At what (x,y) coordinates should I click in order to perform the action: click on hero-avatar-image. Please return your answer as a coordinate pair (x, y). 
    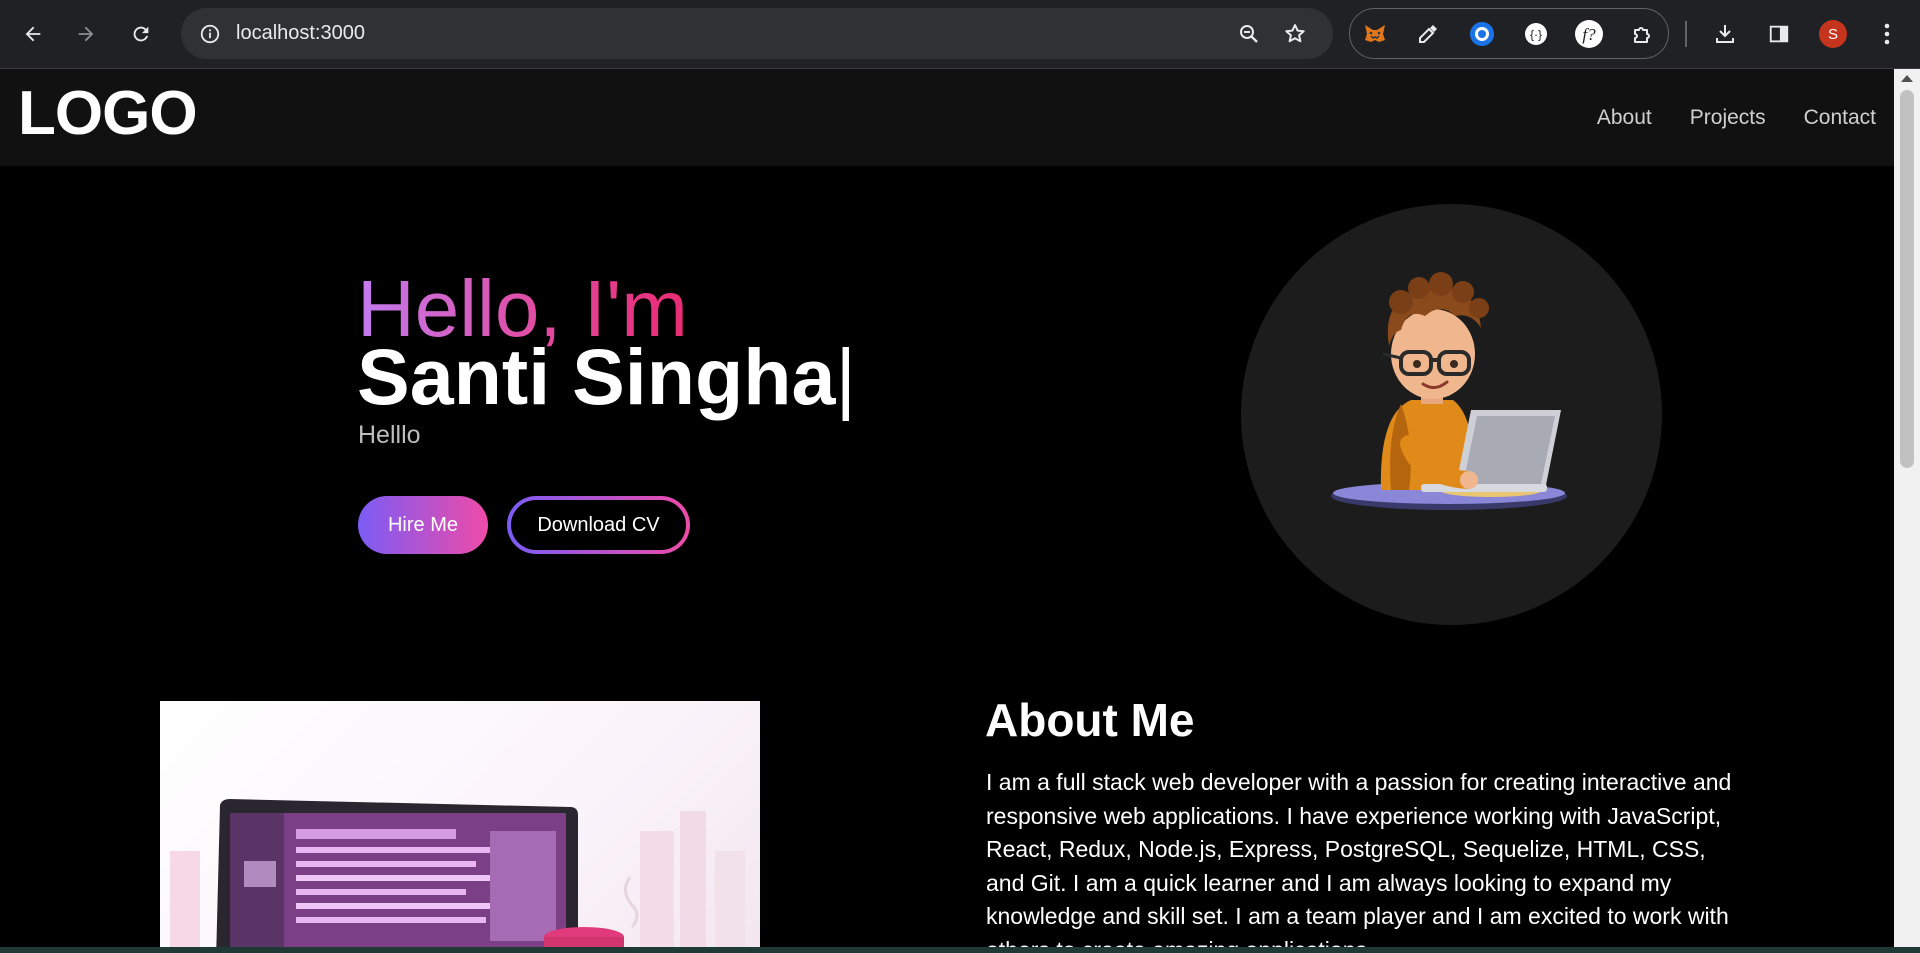
    Looking at the image, I should click on (1451, 414).